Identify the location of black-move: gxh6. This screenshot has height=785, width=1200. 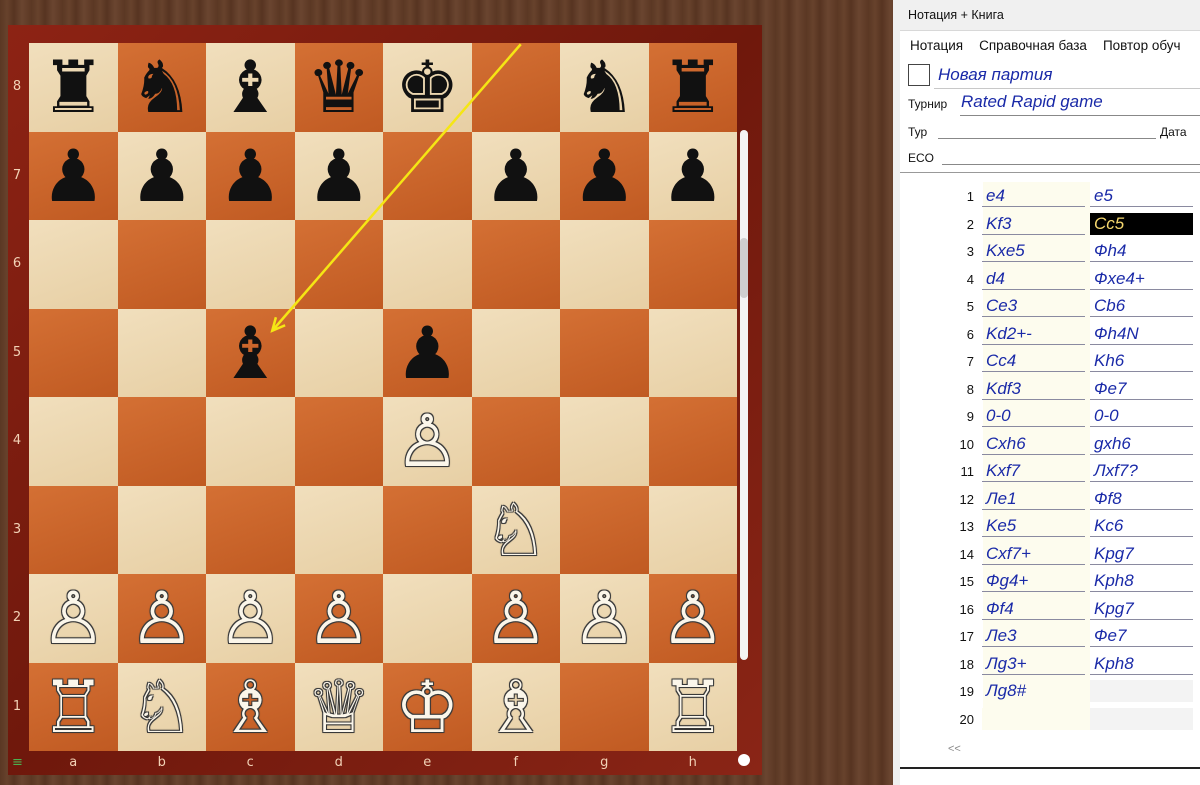
(1141, 444).